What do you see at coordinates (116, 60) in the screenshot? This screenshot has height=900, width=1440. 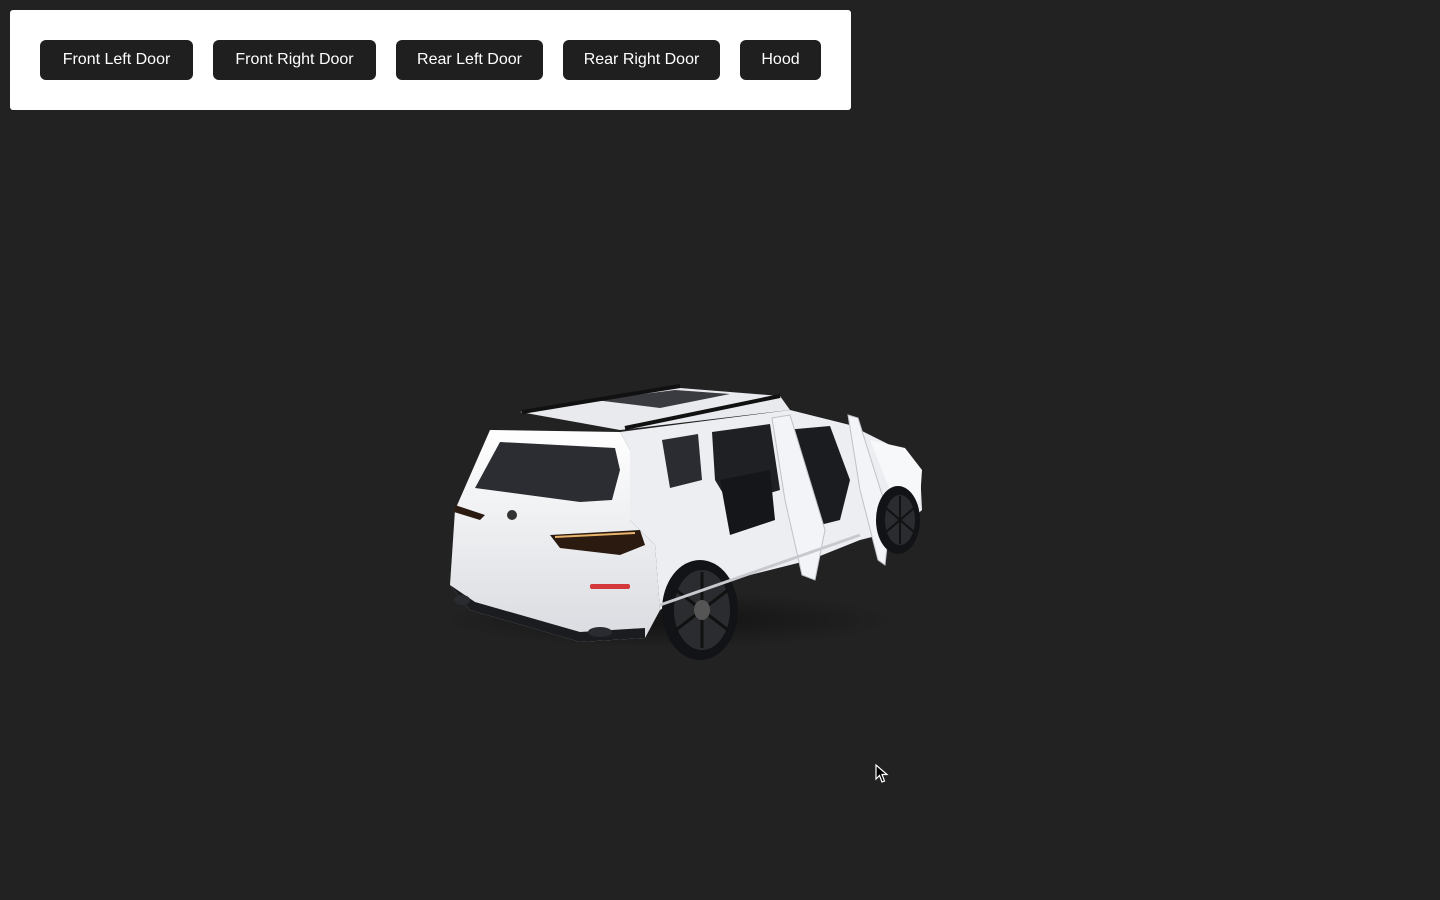 I see `front-left-door-button: Front Left Door` at bounding box center [116, 60].